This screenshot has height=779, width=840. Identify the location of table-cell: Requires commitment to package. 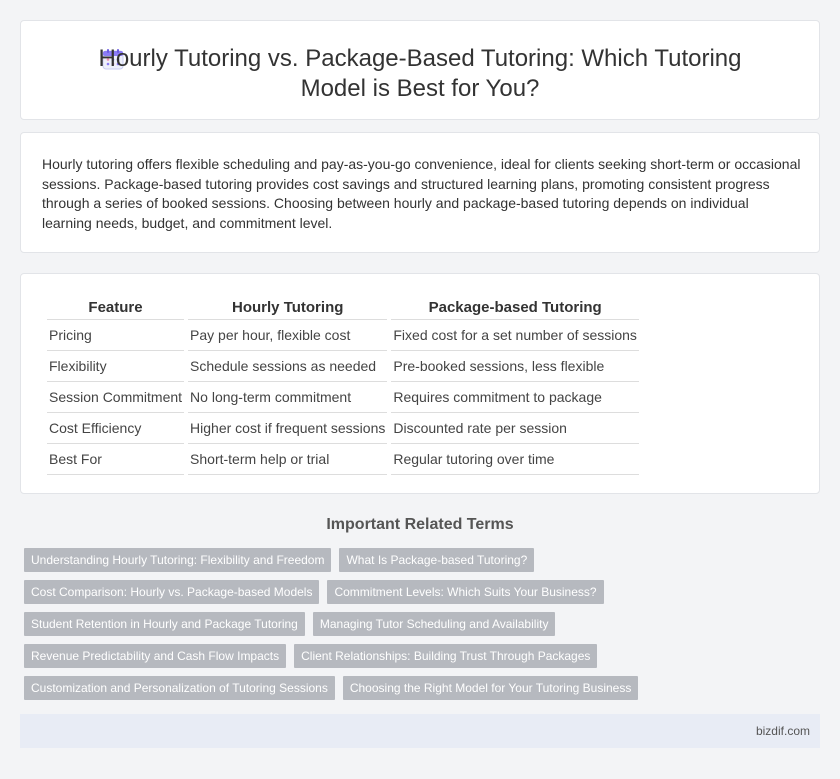
(515, 397).